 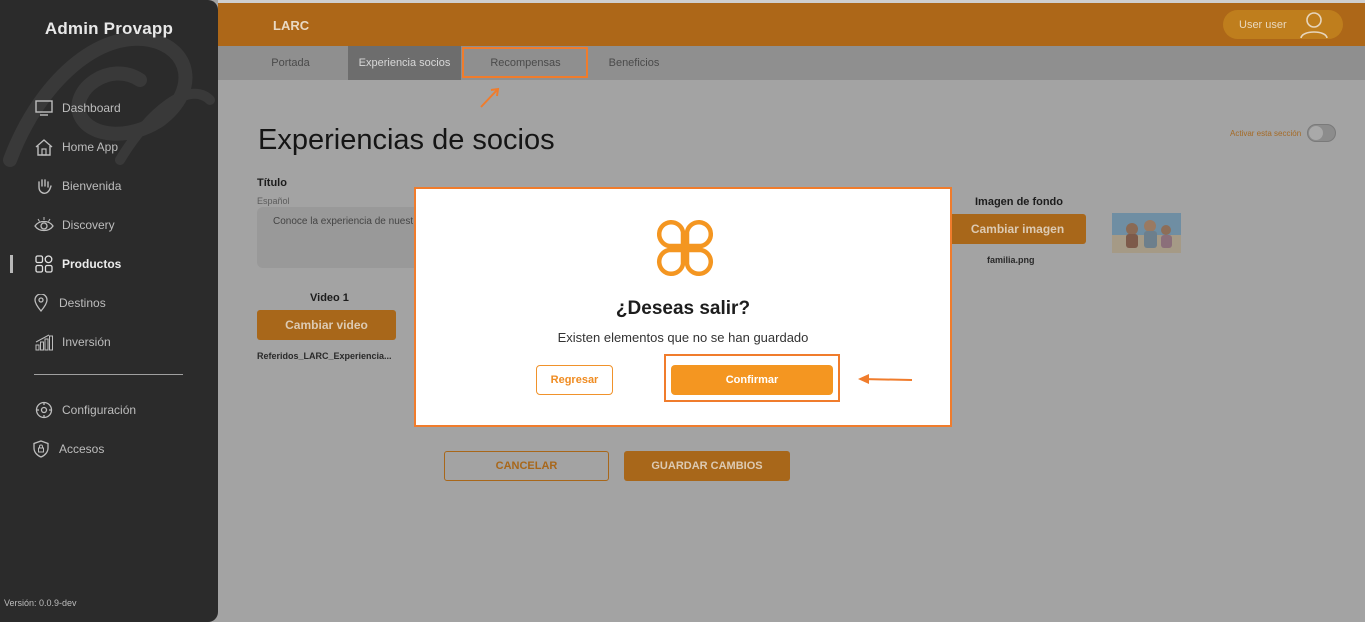 I want to click on tab-beneficios: Beneficios, so click(x=634, y=63).